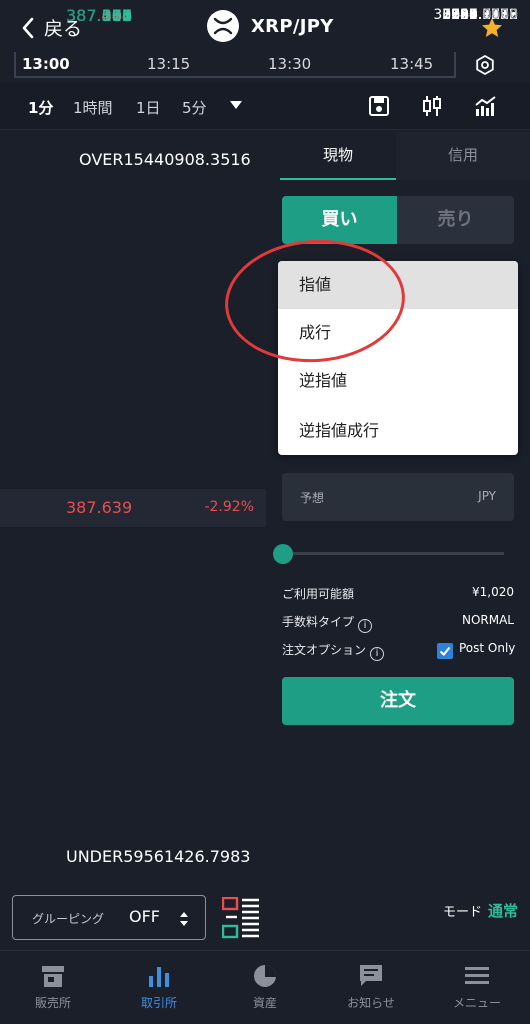 This screenshot has height=1024, width=530. What do you see at coordinates (53, 976) in the screenshot?
I see `store-icon` at bounding box center [53, 976].